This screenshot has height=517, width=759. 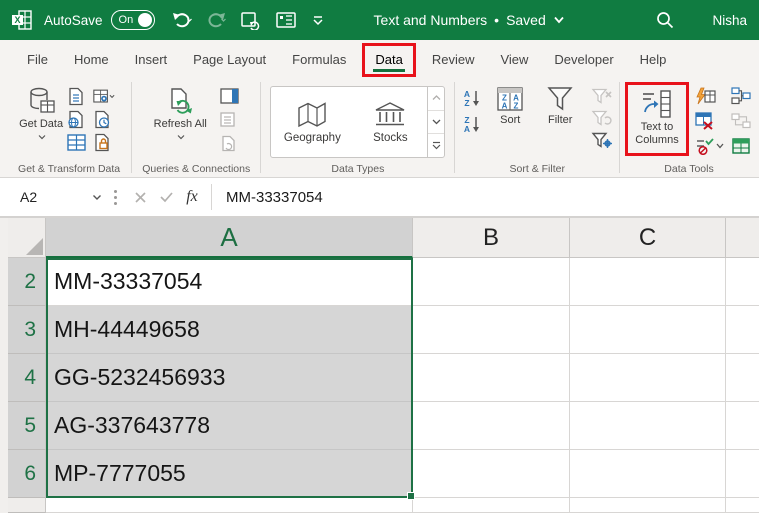 I want to click on remove-duplicates-button, so click(x=706, y=121).